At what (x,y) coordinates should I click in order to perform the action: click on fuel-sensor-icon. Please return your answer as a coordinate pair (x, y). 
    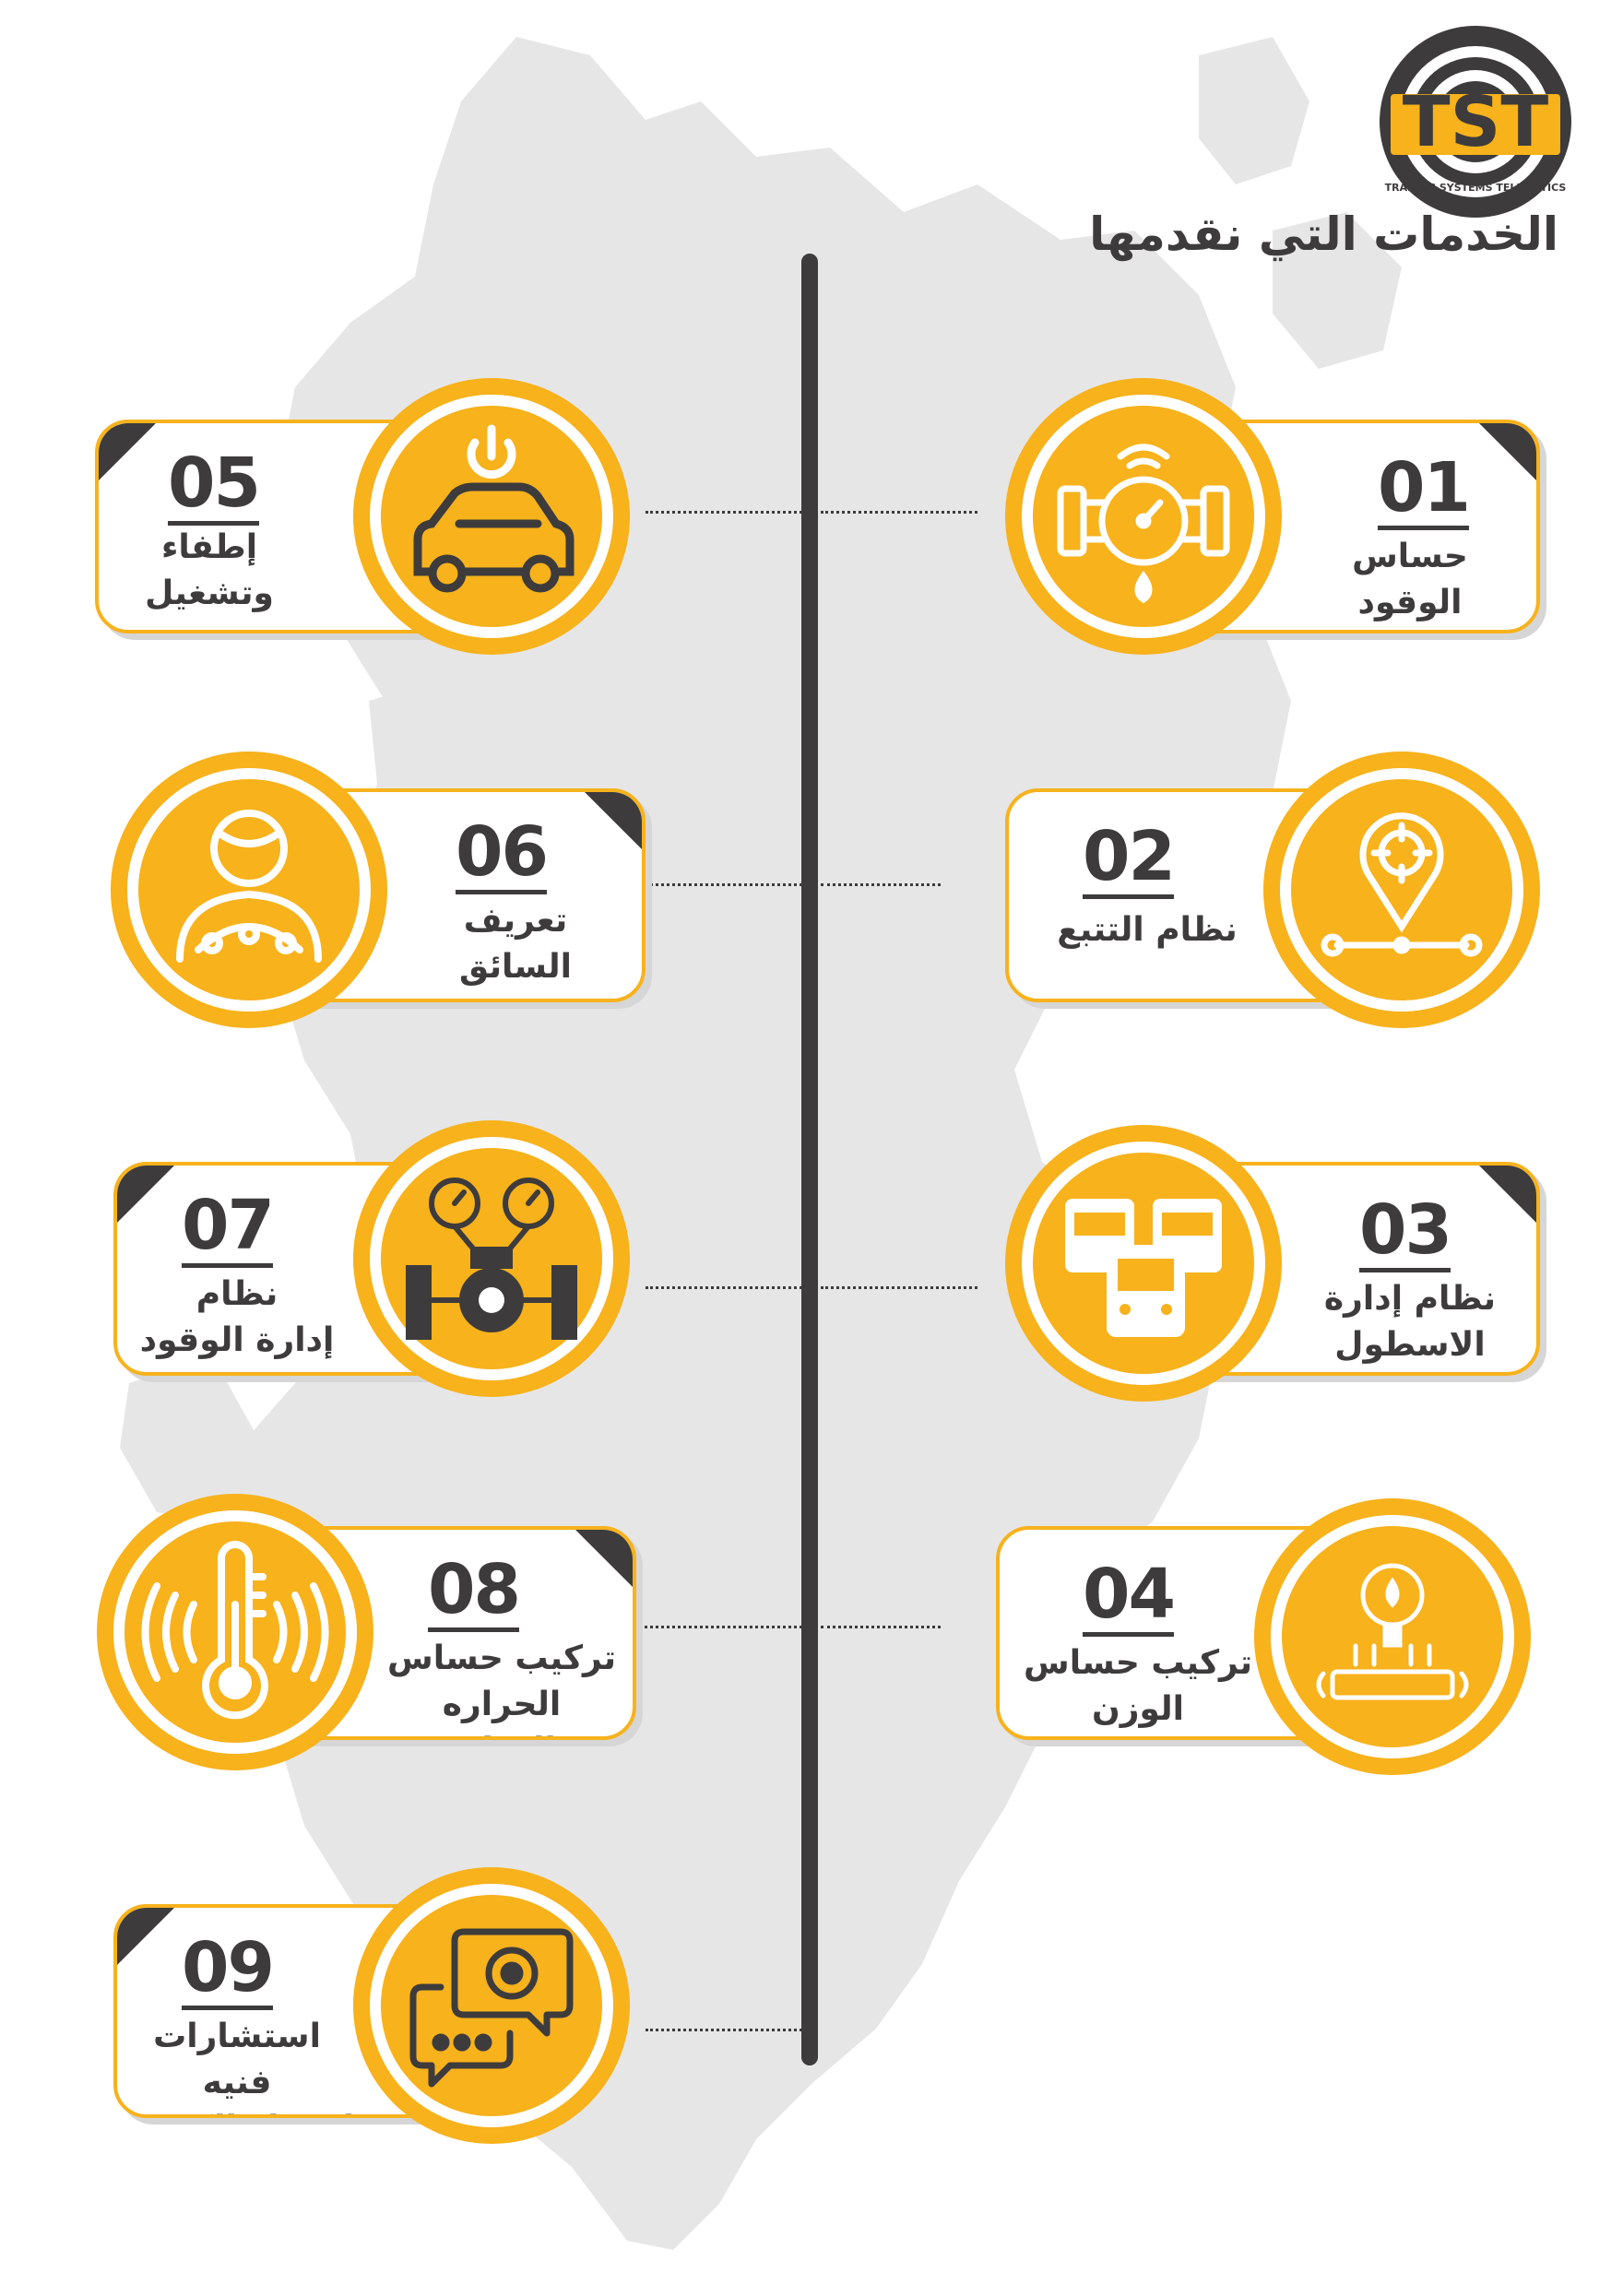
    Looking at the image, I should click on (1143, 524).